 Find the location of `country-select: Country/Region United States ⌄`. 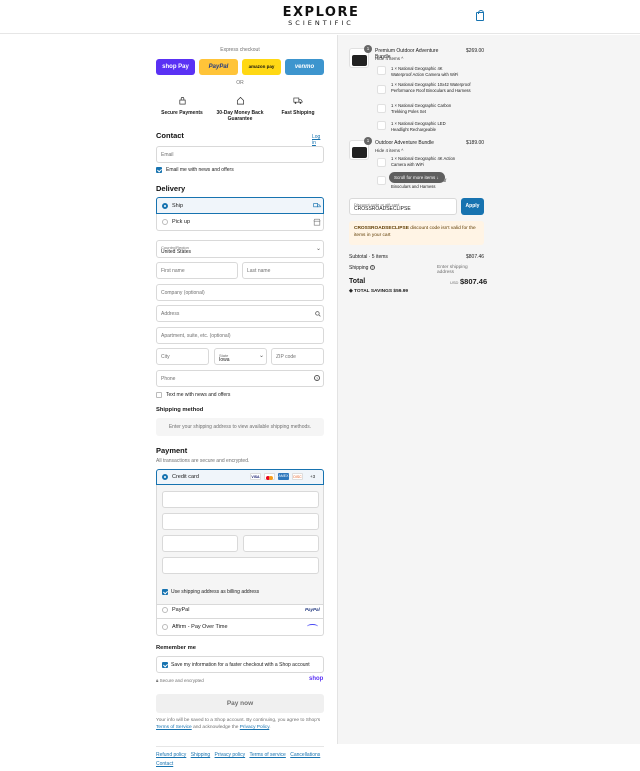

country-select: Country/Region United States ⌄ is located at coordinates (240, 249).